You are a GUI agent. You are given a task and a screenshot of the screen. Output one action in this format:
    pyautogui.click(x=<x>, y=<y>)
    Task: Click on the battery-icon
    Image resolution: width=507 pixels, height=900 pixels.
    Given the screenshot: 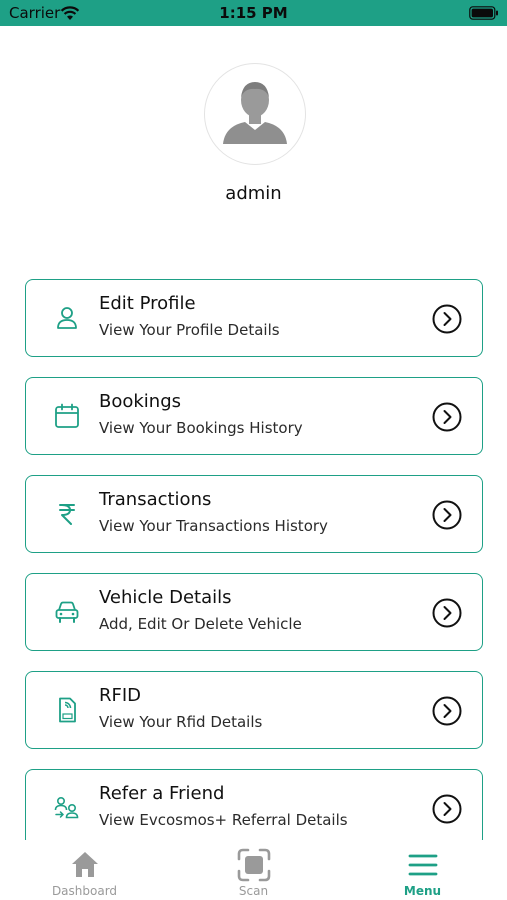 What is the action you would take?
    pyautogui.click(x=483, y=13)
    